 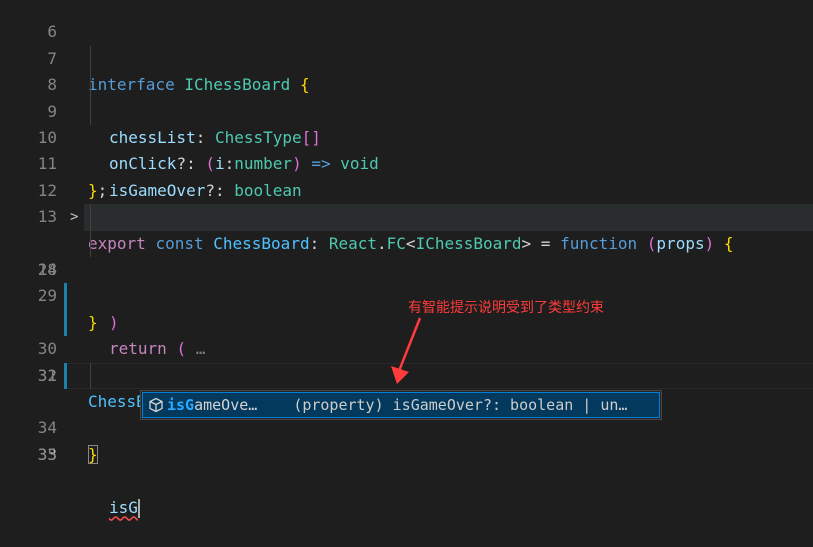 What do you see at coordinates (506, 308) in the screenshot?
I see `annotation-text: 有智能提示说明受到了类型约束` at bounding box center [506, 308].